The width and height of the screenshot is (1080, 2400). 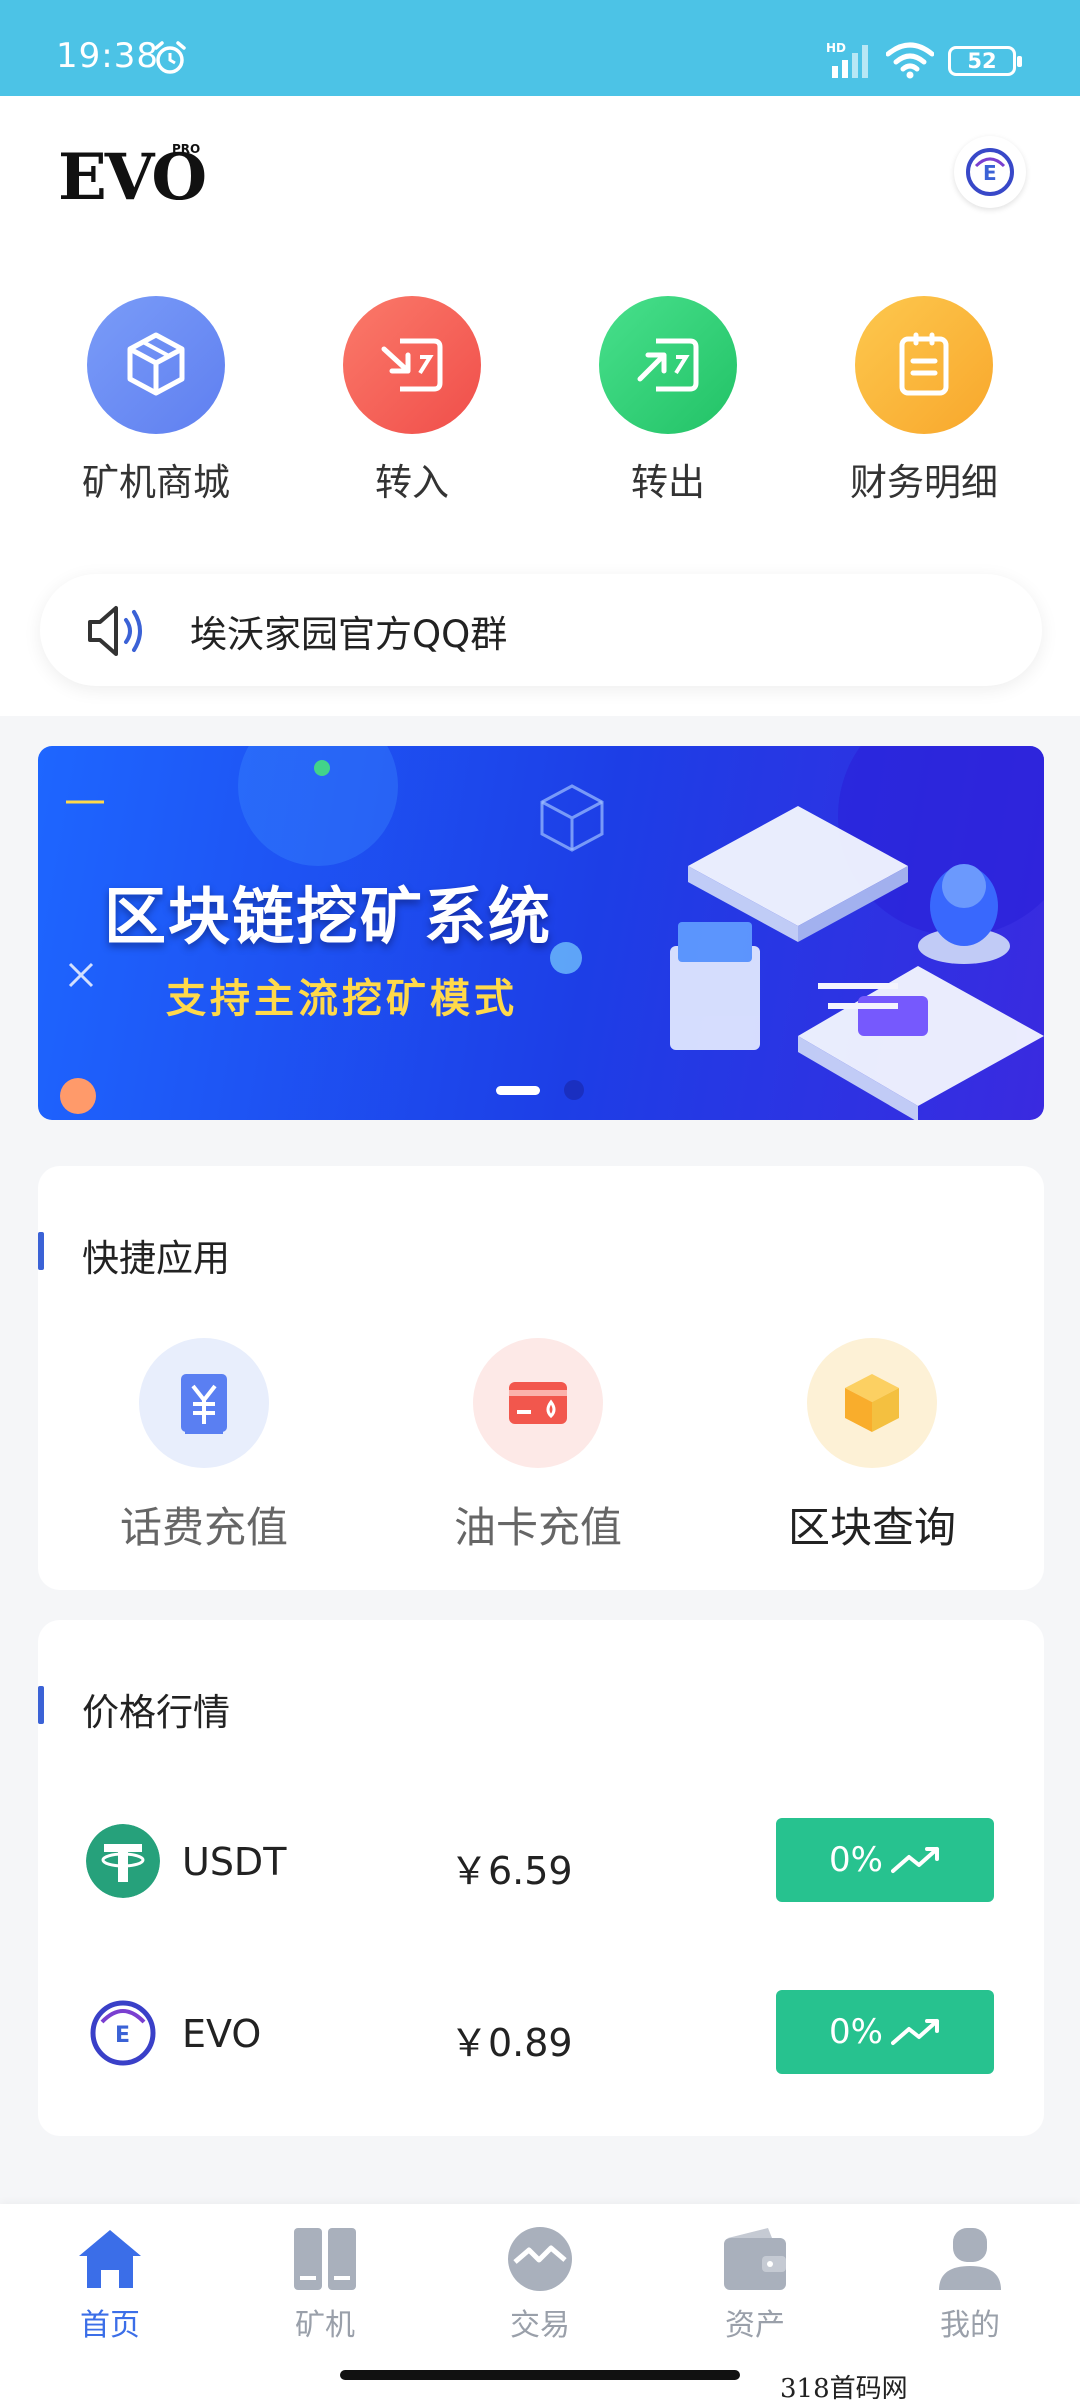 I want to click on logo-badge: PRO, so click(x=186, y=149).